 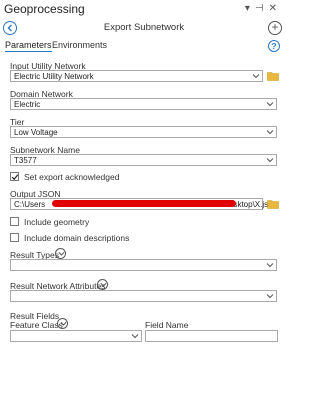 I want to click on pin-icon: ⊣, so click(x=262, y=8).